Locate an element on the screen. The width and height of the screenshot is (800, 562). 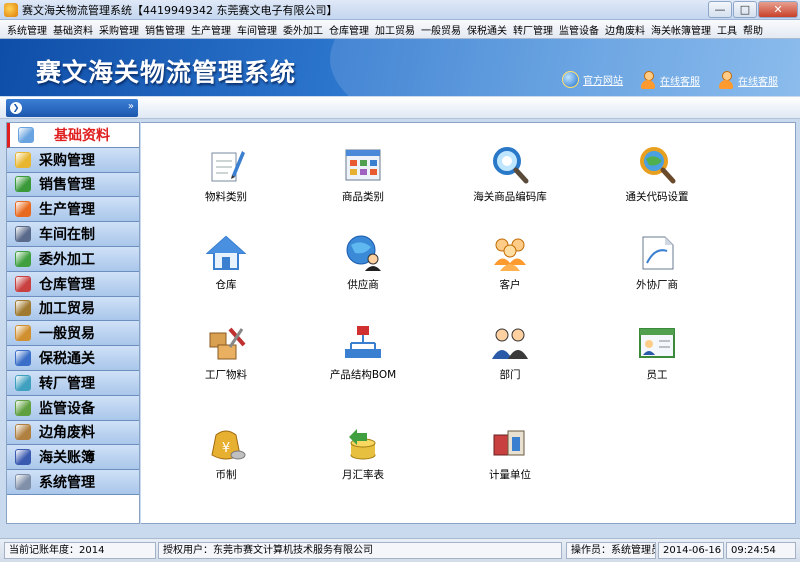
pen-paper-icon is located at coordinates (226, 165).